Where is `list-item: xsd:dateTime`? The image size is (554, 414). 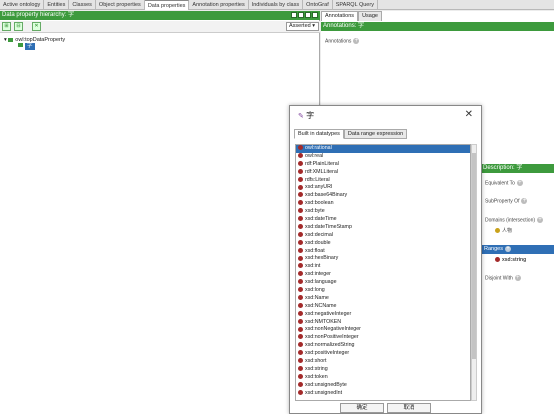
list-item: xsd:dateTime is located at coordinates (383, 220).